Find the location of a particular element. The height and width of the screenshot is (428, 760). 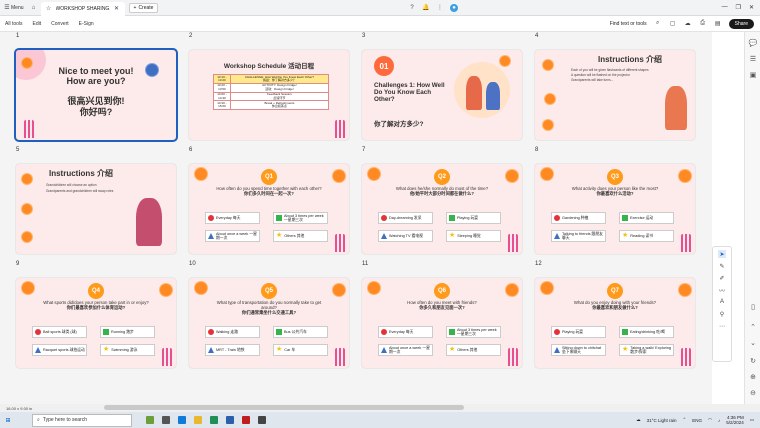

maximize-icon: ❐ is located at coordinates (738, 7).